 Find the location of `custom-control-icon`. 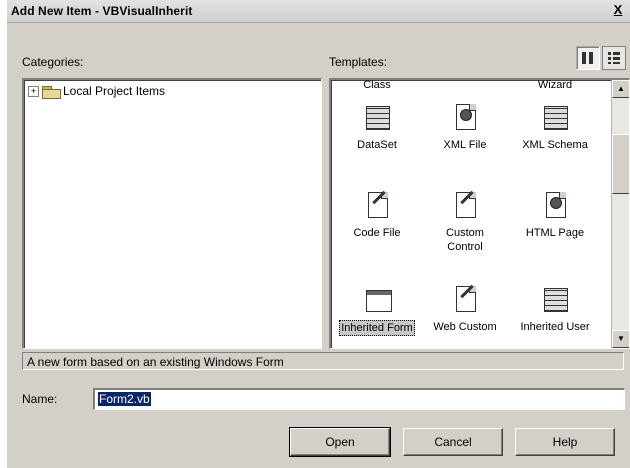

custom-control-icon is located at coordinates (465, 206).